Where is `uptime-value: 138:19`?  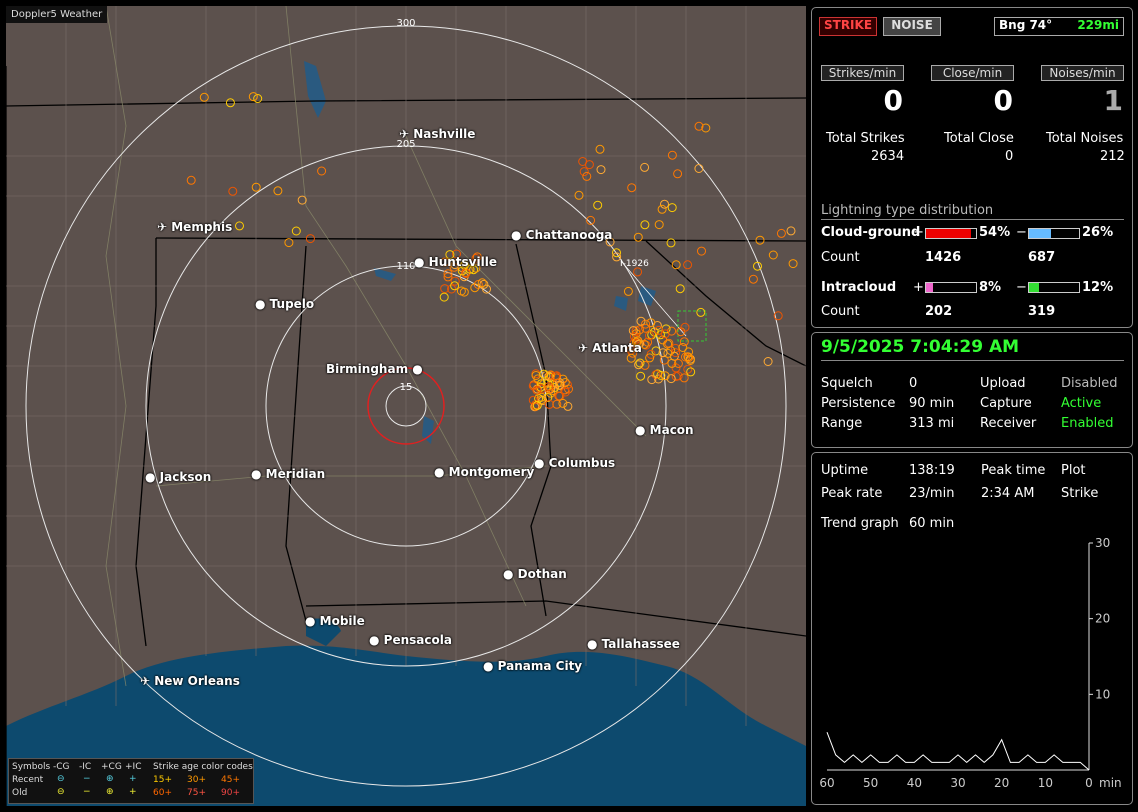
uptime-value: 138:19 is located at coordinates (932, 470).